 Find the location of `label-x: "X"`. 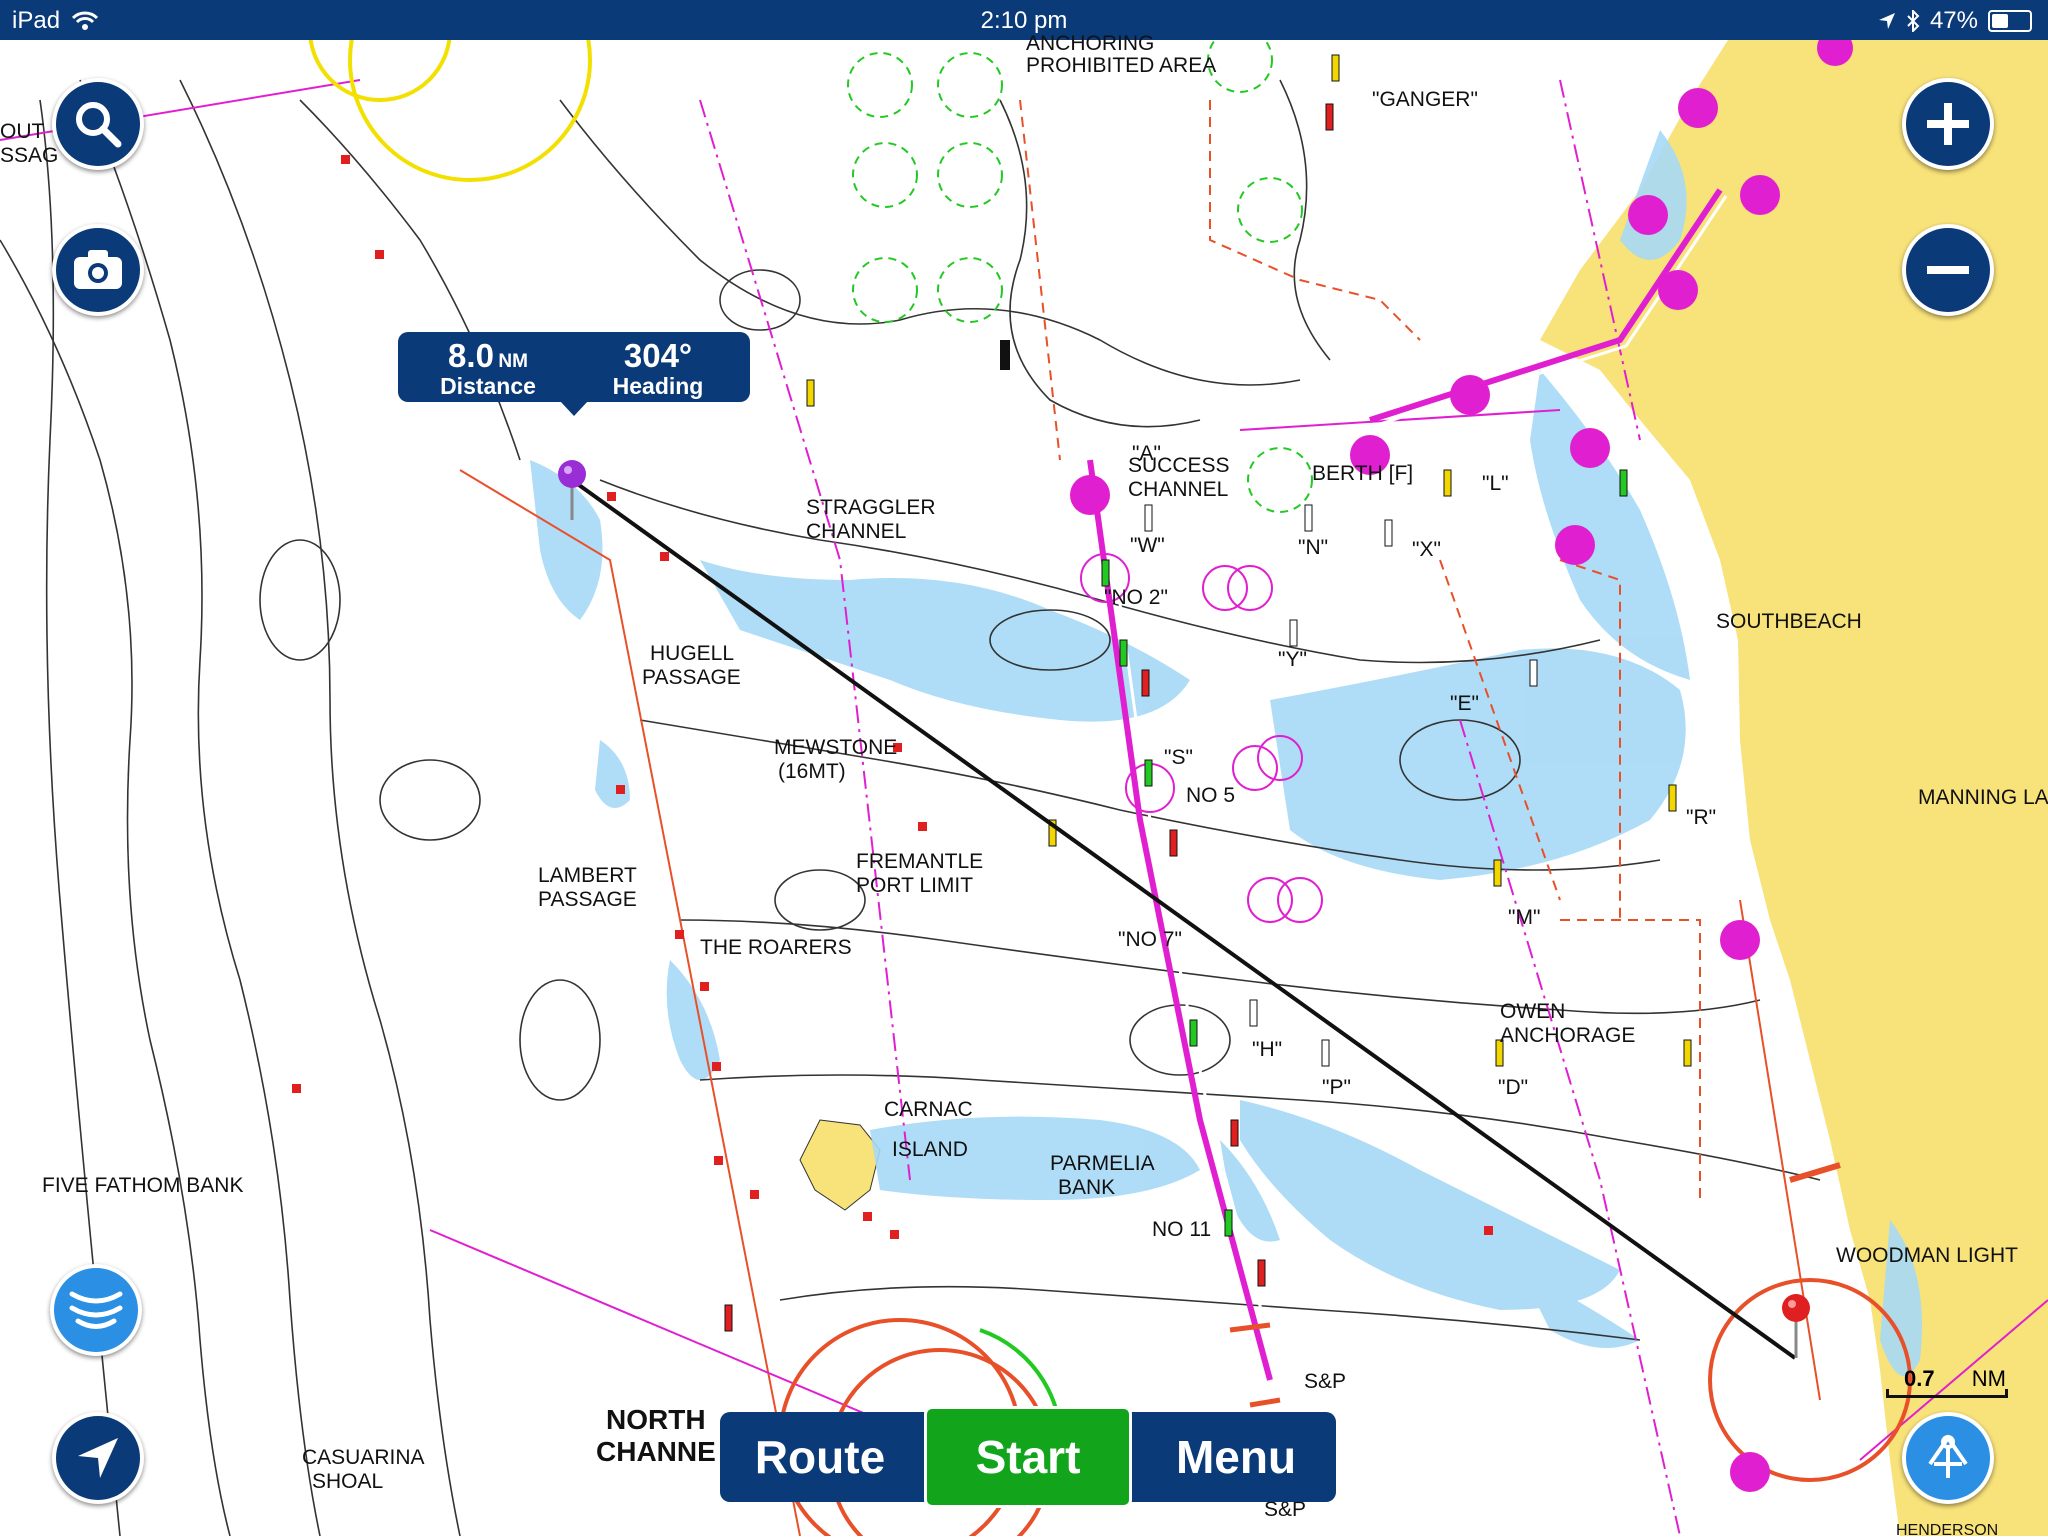

label-x: "X" is located at coordinates (1426, 549).